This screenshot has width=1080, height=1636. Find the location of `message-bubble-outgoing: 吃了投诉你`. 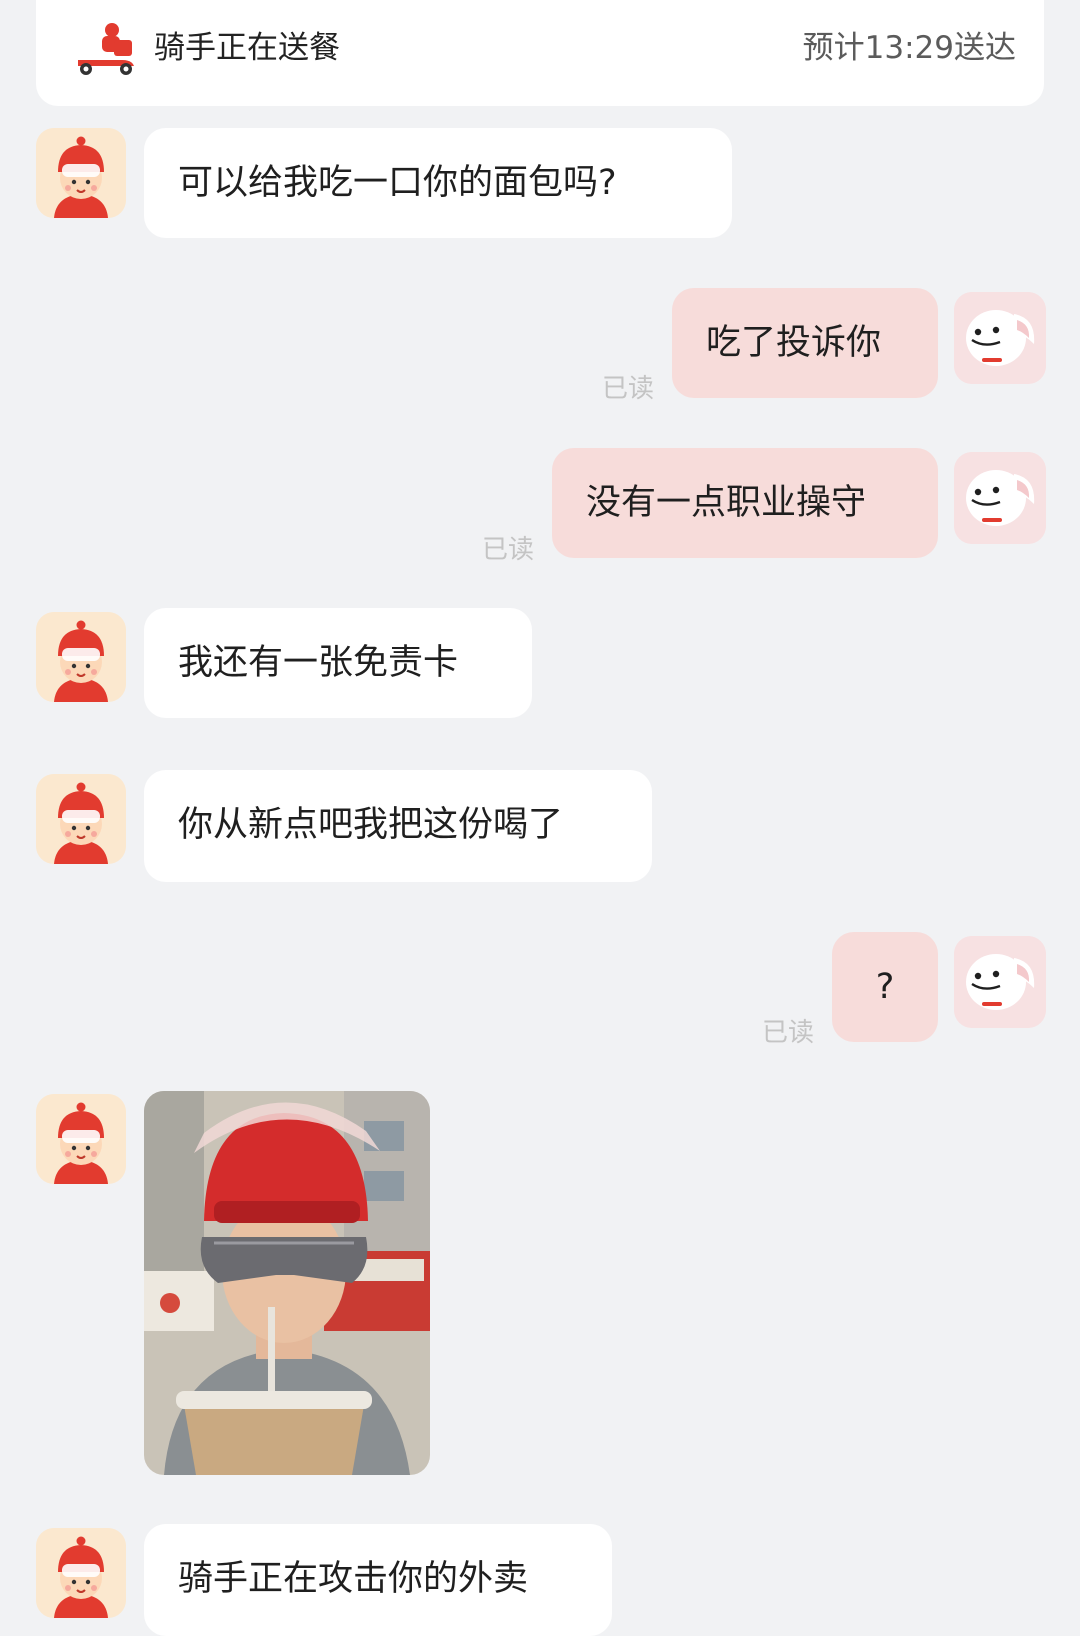

message-bubble-outgoing: 吃了投诉你 is located at coordinates (805, 343).